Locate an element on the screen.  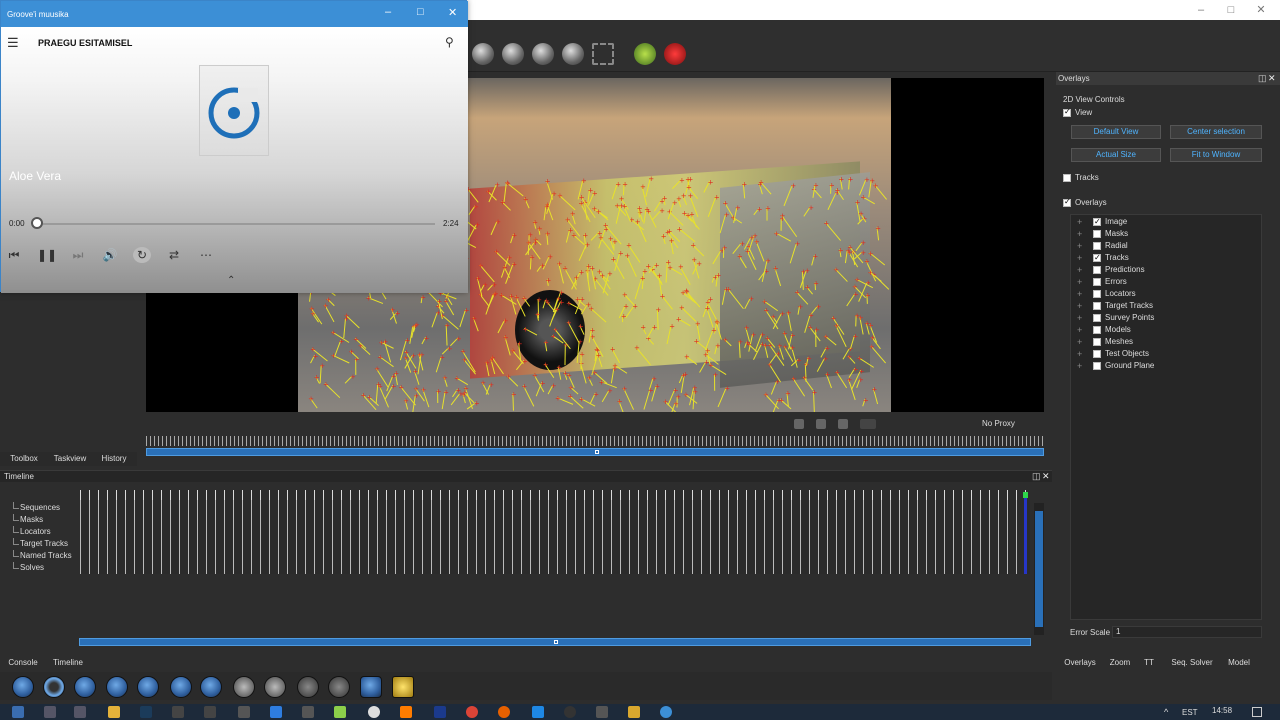
overlay-item: + Test Objects is located at coordinates (1166, 354).